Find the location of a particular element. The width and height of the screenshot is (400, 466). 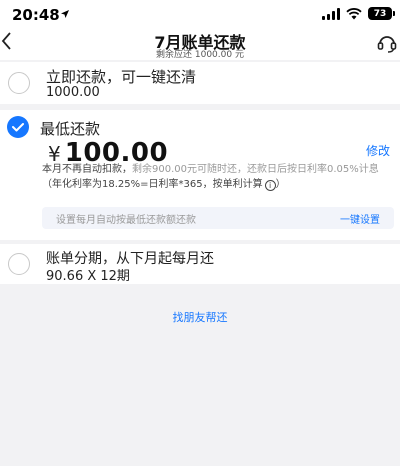

cellular-signal-icon is located at coordinates (331, 13).